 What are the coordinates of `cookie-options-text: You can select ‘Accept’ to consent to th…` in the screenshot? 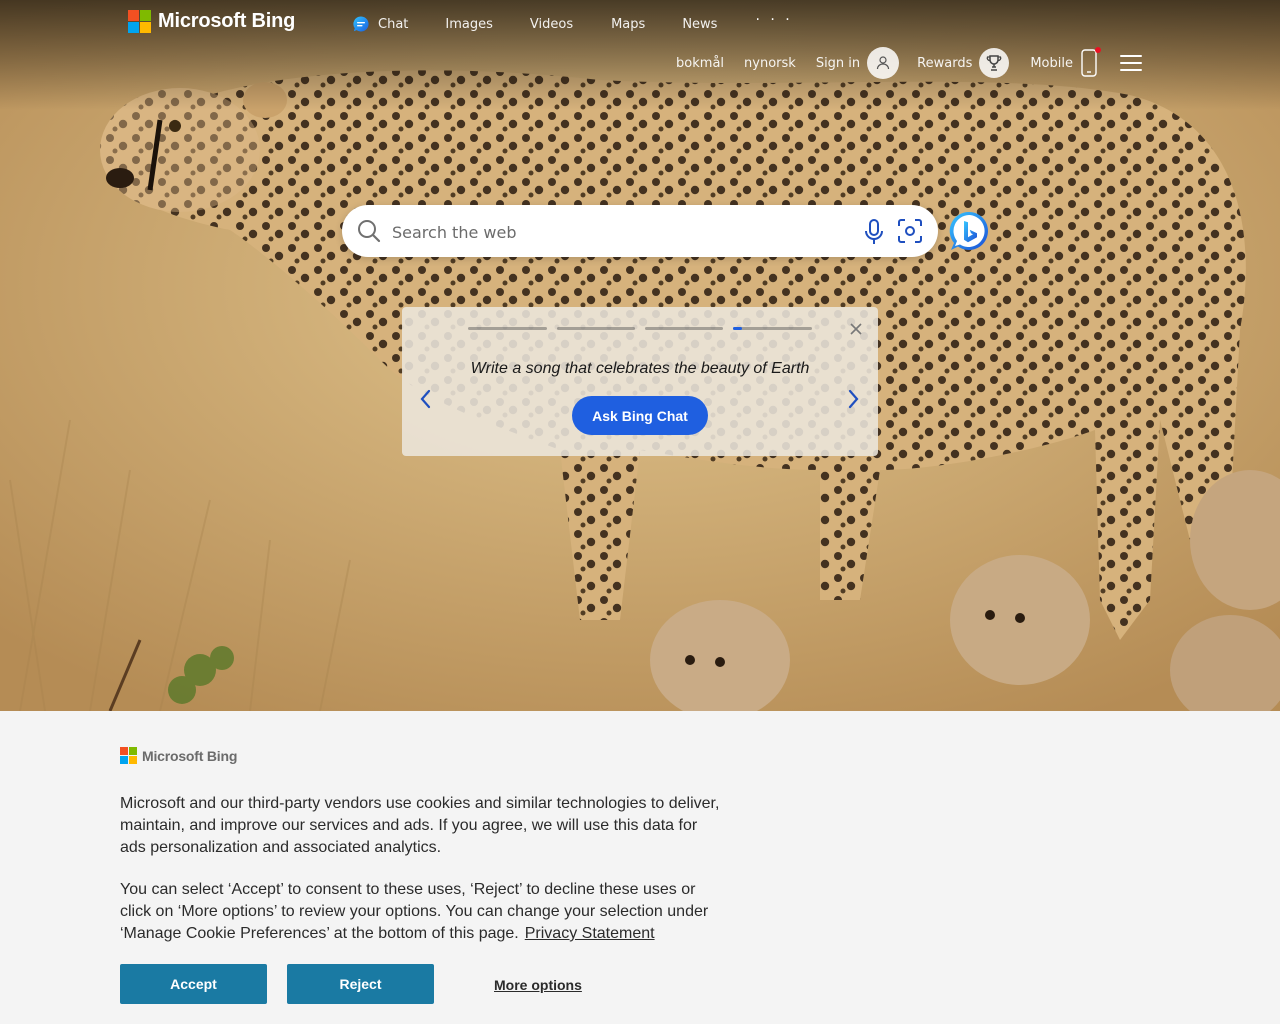 It's located at (420, 912).